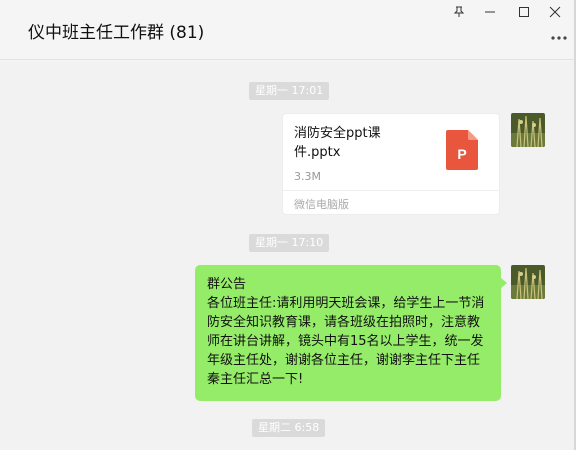 The image size is (576, 450). What do you see at coordinates (559, 38) in the screenshot?
I see `more-dots-icon` at bounding box center [559, 38].